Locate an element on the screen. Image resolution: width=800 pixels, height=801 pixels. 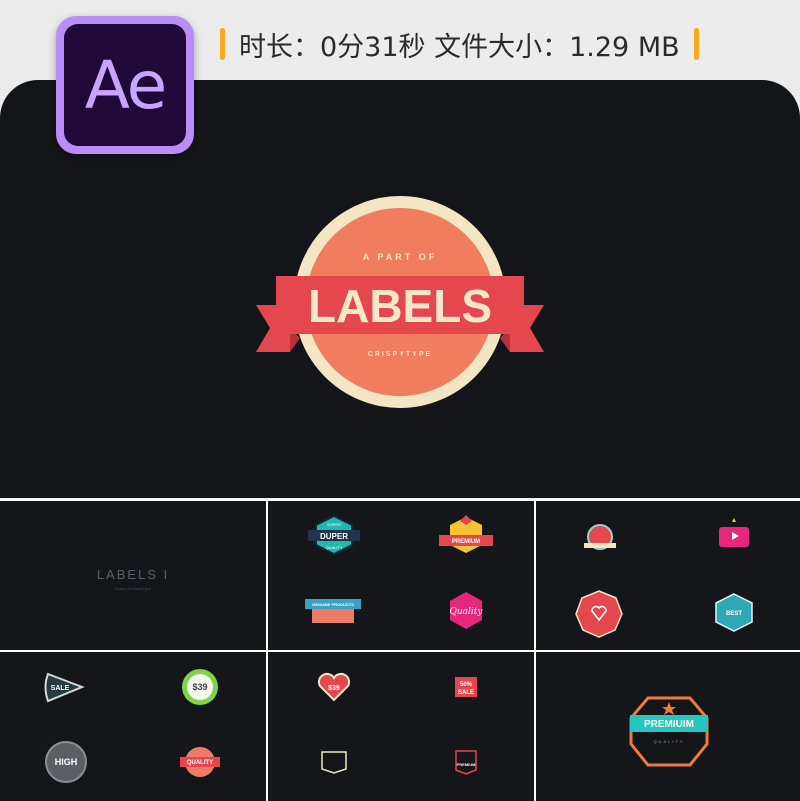
badge-quality-script: Quality is located at coordinates (467, 612).